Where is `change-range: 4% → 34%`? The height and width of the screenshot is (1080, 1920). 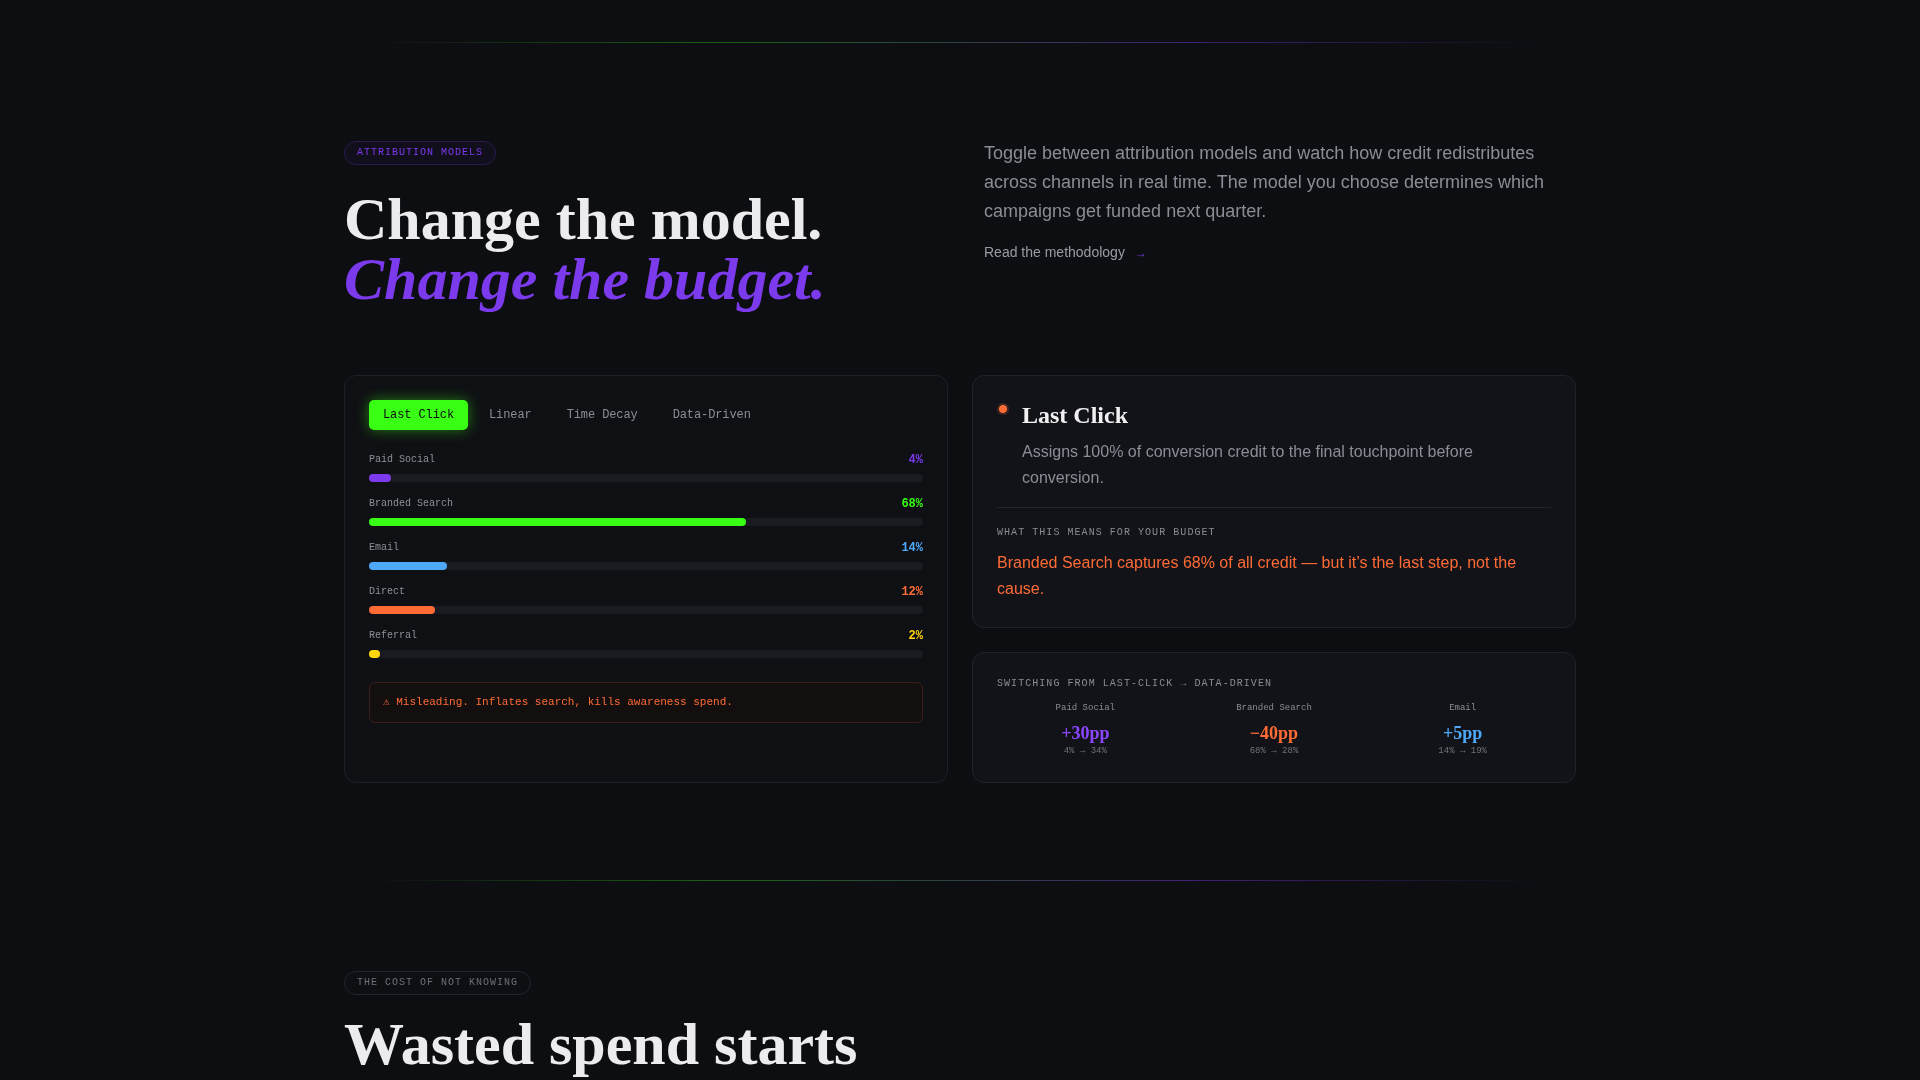 change-range: 4% → 34% is located at coordinates (1085, 751).